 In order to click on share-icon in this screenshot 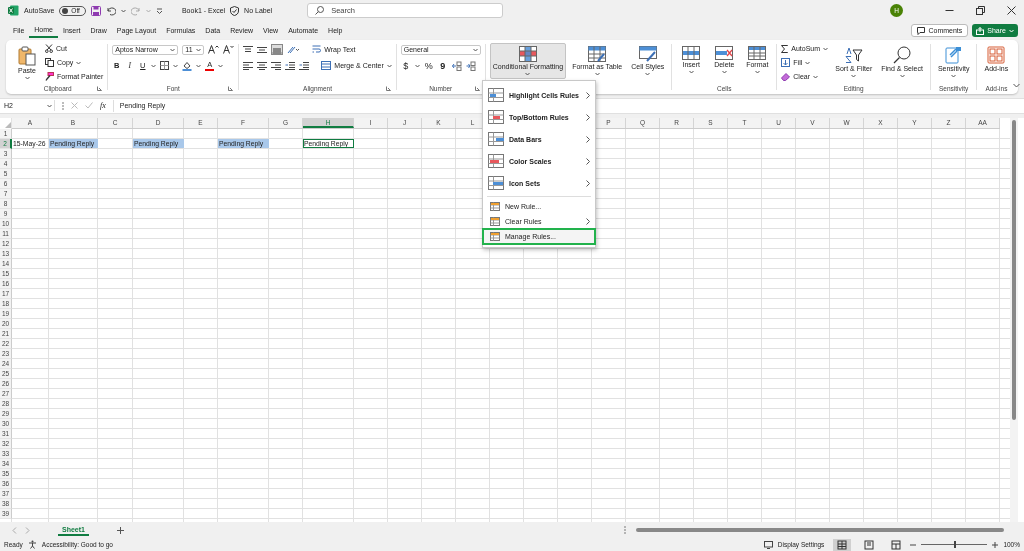, I will do `click(980, 30)`.